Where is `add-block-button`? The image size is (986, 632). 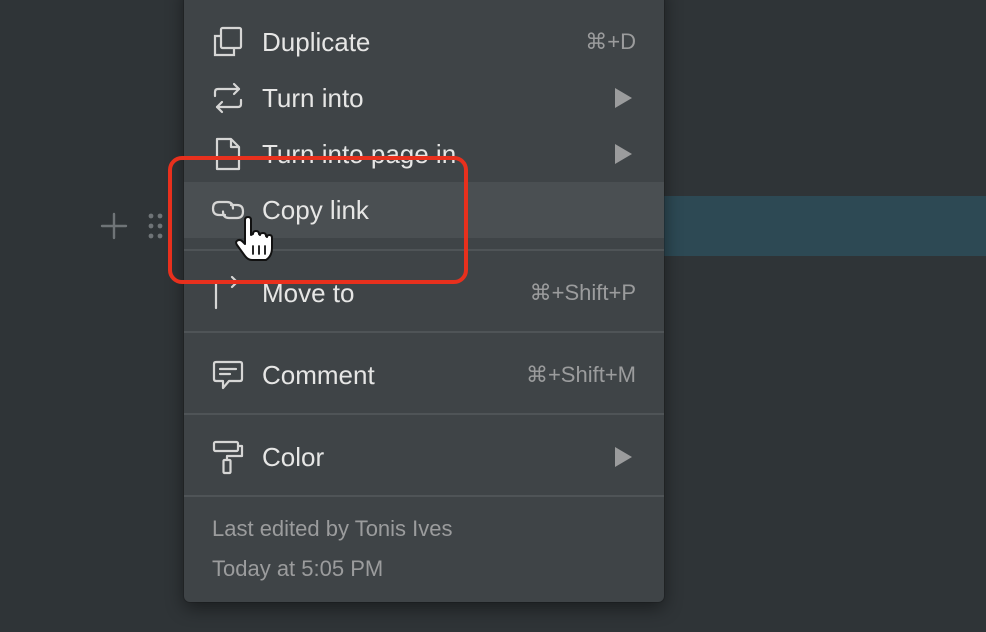 add-block-button is located at coordinates (114, 226).